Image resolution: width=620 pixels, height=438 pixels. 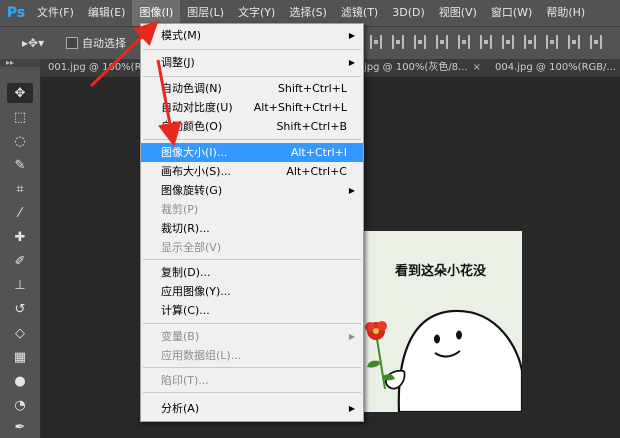 What do you see at coordinates (55, 13) in the screenshot?
I see `menu-file: 文件(F)` at bounding box center [55, 13].